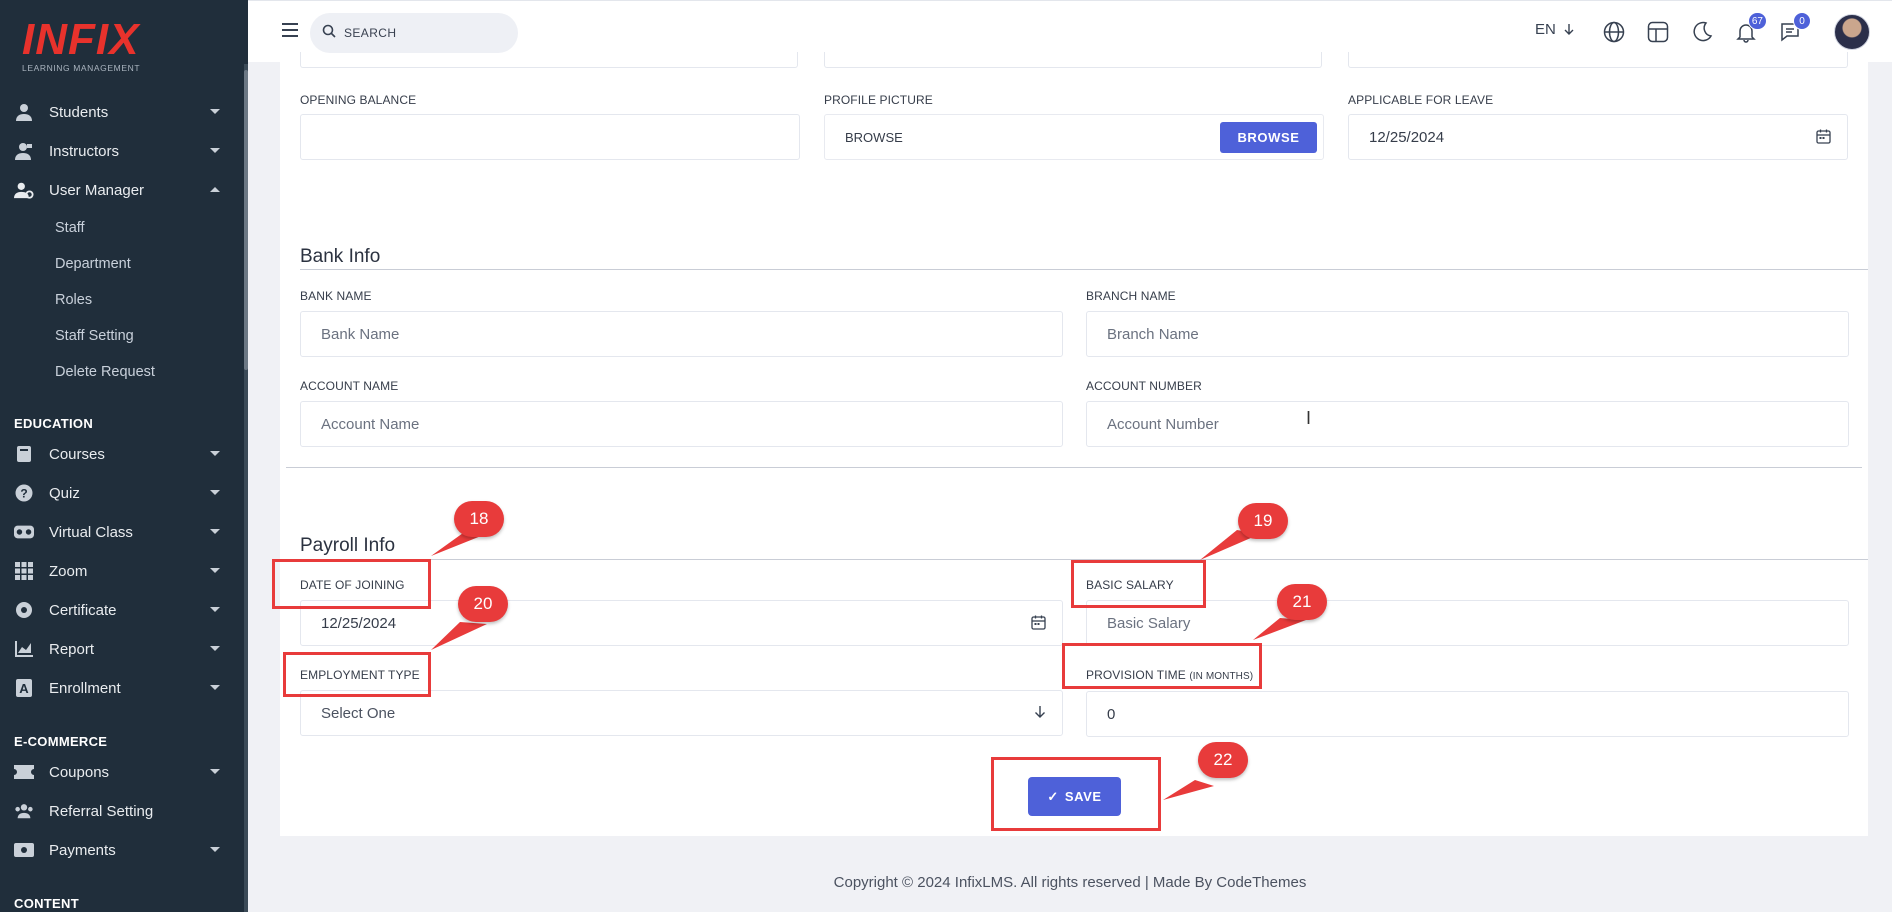 The image size is (1892, 912). Describe the element at coordinates (1074, 137) in the screenshot. I see `profile-picture-field: BROWSE BROWSE` at that location.